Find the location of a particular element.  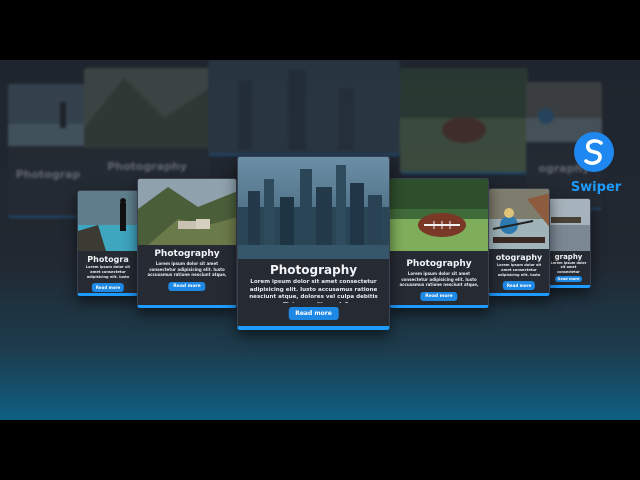

ghost-card-center-right is located at coordinates (464, 121).